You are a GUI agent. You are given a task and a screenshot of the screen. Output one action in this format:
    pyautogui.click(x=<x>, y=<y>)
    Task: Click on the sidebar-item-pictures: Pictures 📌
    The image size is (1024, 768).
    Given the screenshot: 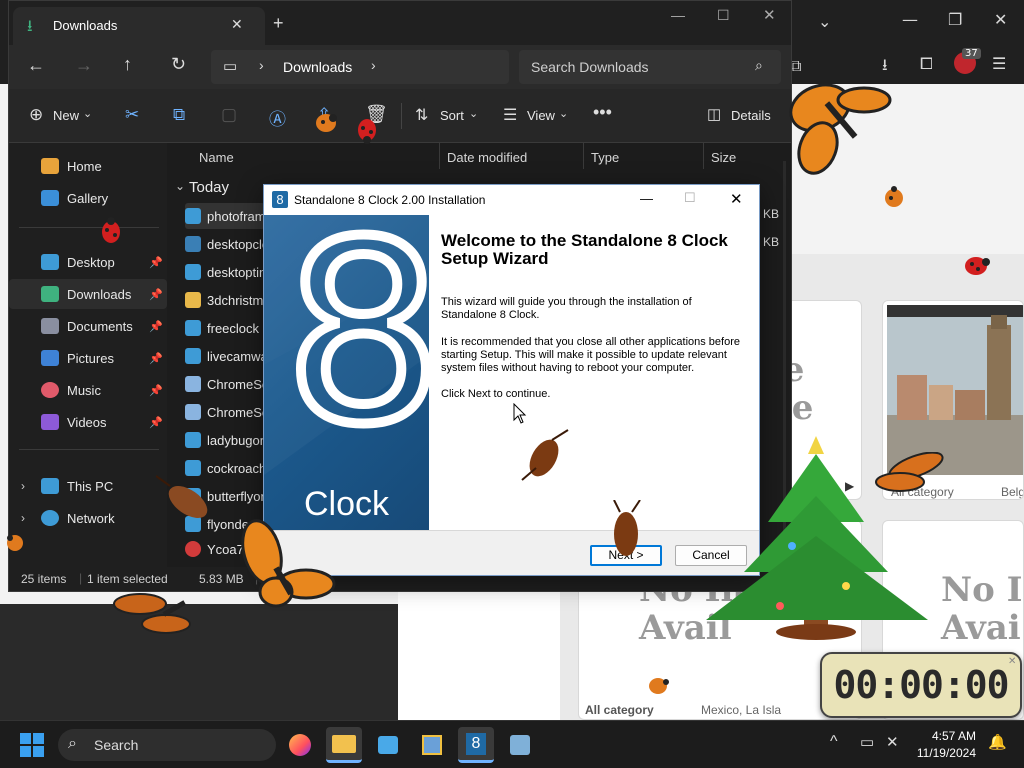 What is the action you would take?
    pyautogui.click(x=88, y=358)
    